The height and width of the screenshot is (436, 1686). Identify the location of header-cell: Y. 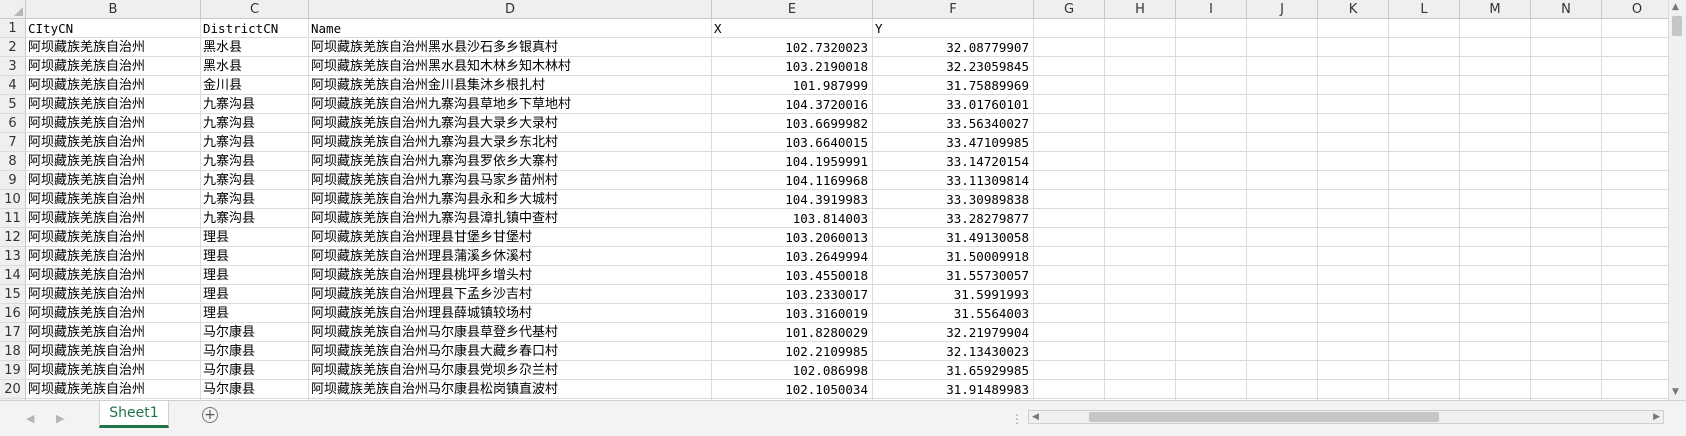
(953, 28).